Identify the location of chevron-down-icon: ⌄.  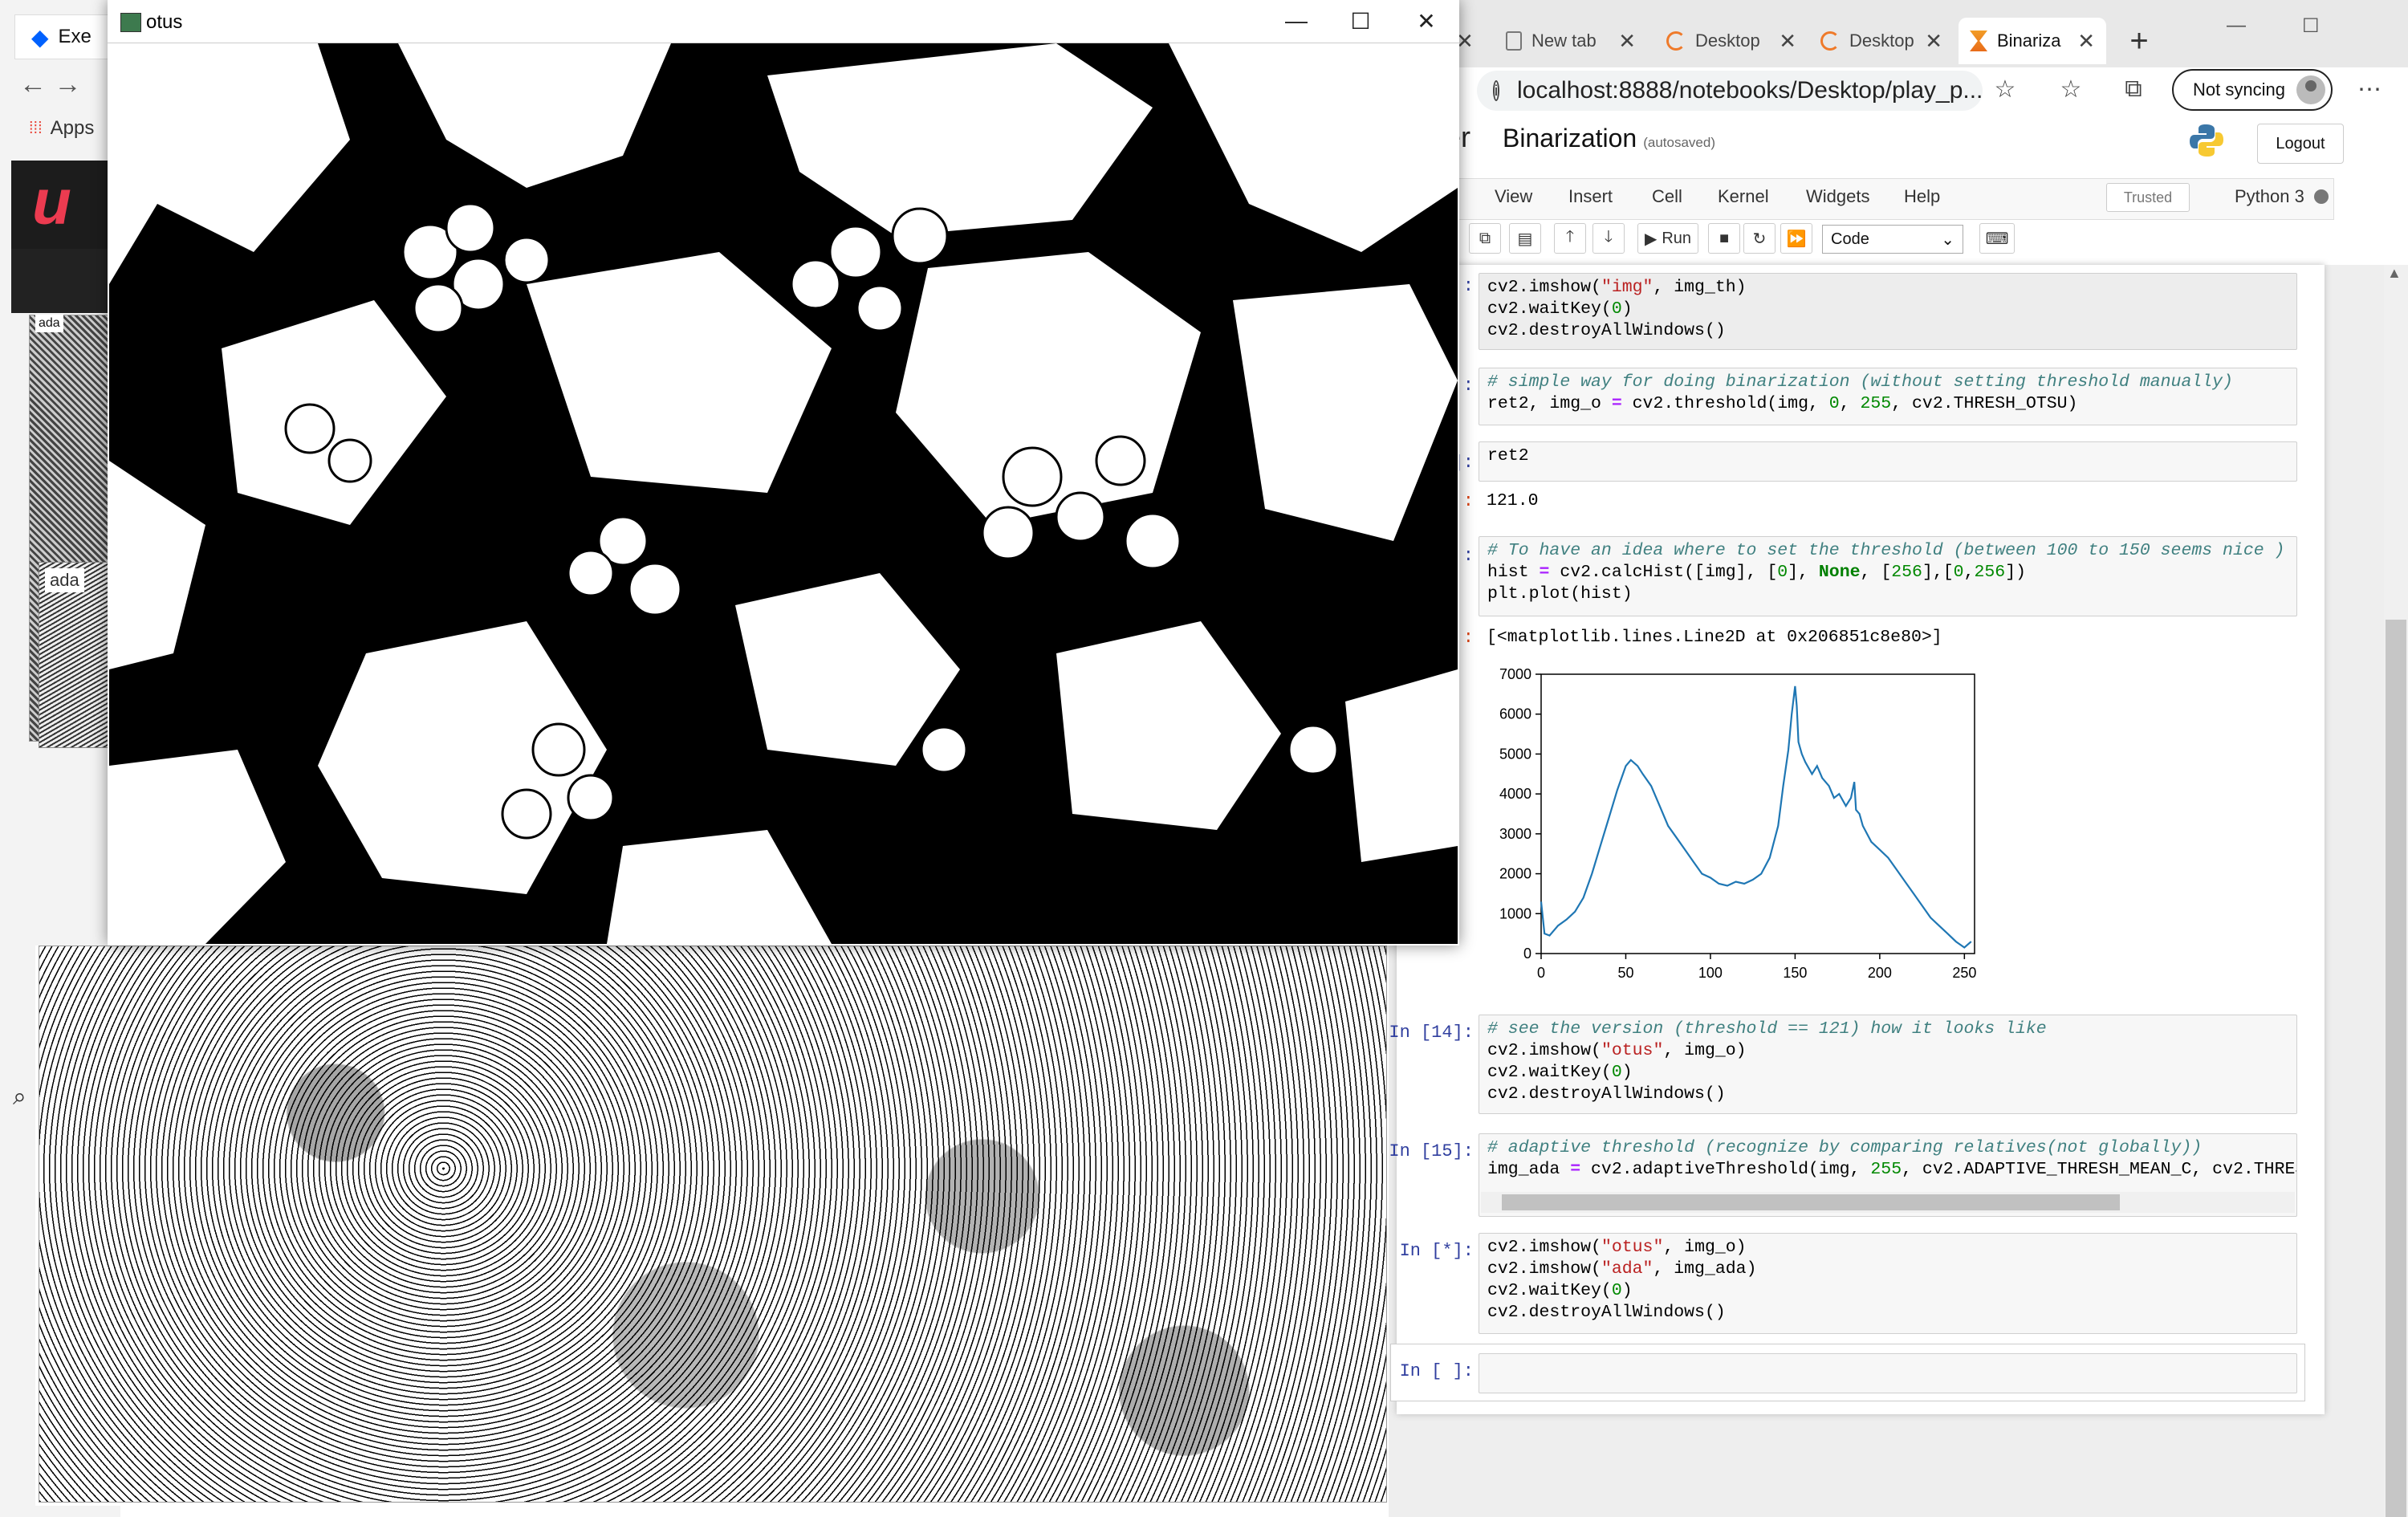
(1947, 240).